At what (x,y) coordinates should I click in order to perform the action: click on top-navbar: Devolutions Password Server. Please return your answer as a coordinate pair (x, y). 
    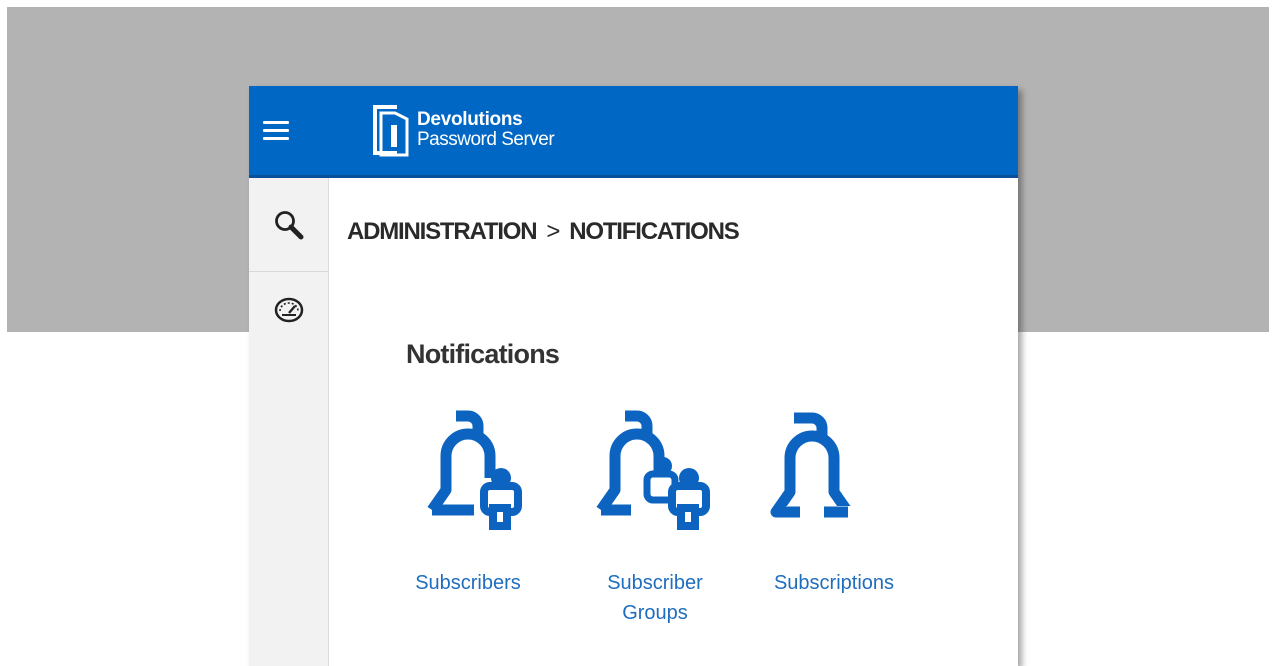
    Looking at the image, I should click on (633, 132).